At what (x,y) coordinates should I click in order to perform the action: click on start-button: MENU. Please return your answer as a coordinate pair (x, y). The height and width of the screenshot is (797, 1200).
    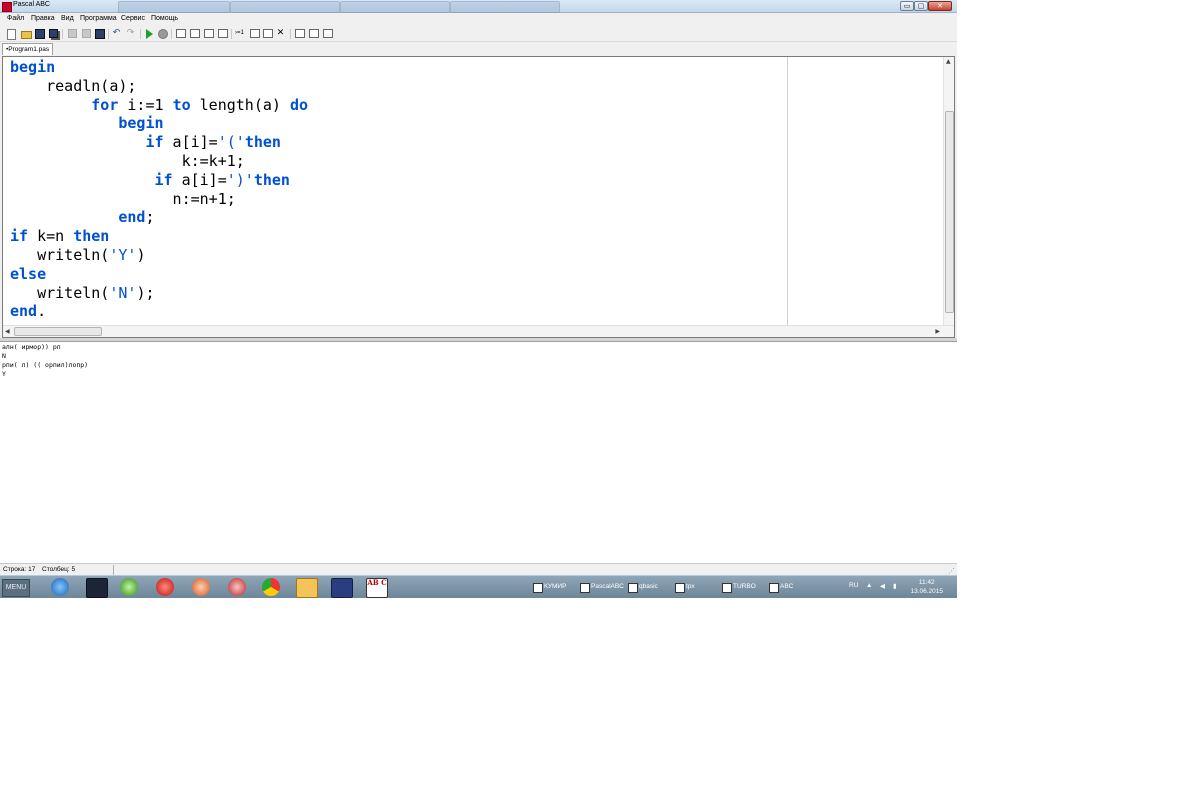
    Looking at the image, I should click on (16, 588).